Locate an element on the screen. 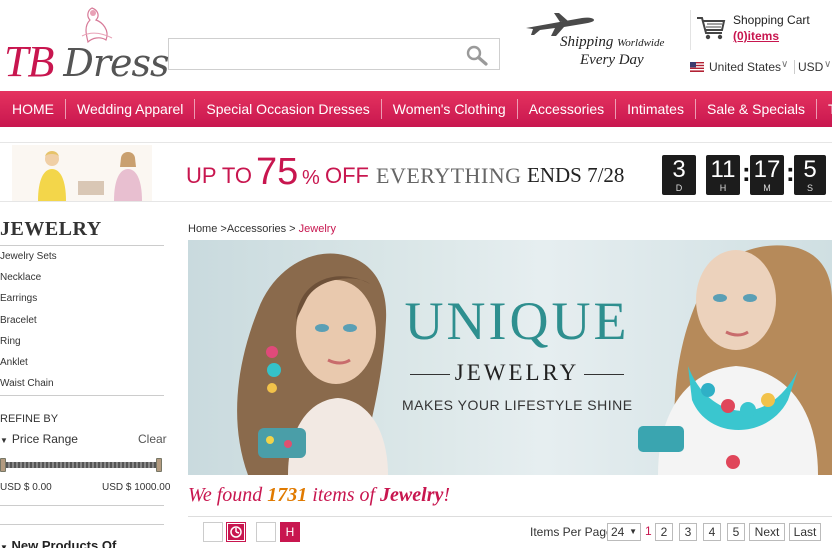 The width and height of the screenshot is (832, 548). logo: TB Dress is located at coordinates (84, 46).